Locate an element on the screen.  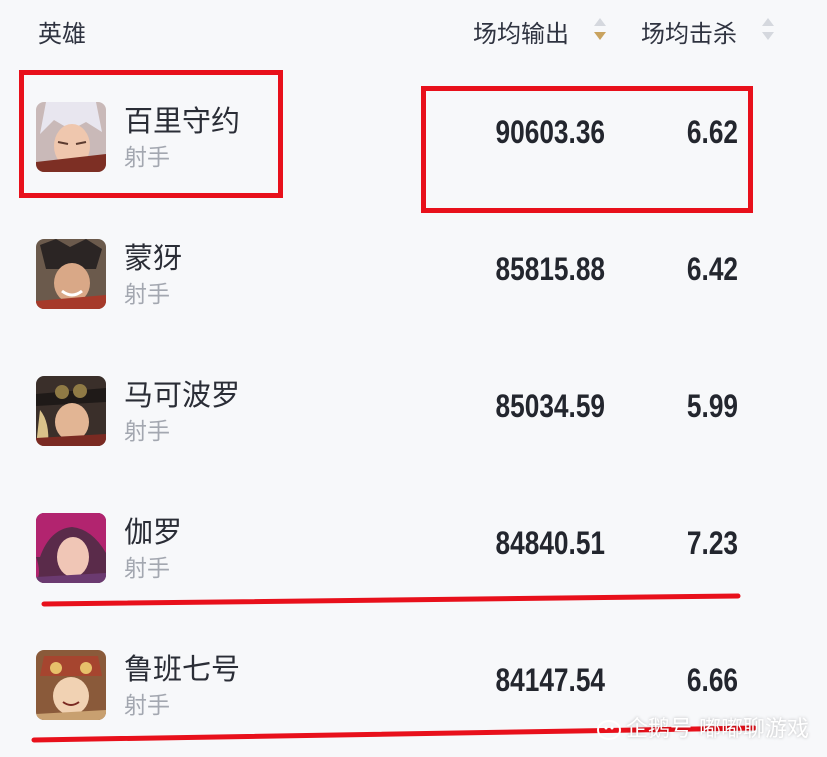
watermark: 企鹅号 嘟嘟聊游戏 is located at coordinates (702, 727).